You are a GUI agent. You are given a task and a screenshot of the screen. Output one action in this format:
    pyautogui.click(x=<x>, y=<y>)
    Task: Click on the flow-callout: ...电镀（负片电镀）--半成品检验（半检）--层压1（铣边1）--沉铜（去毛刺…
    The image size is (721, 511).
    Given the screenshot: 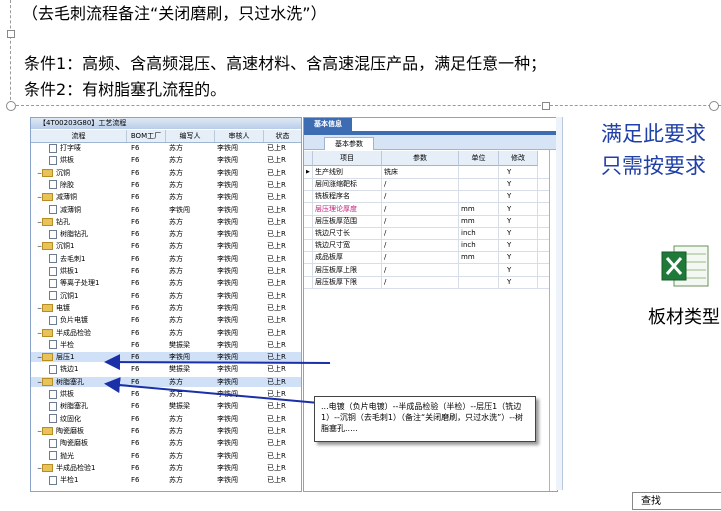 What is the action you would take?
    pyautogui.click(x=425, y=419)
    